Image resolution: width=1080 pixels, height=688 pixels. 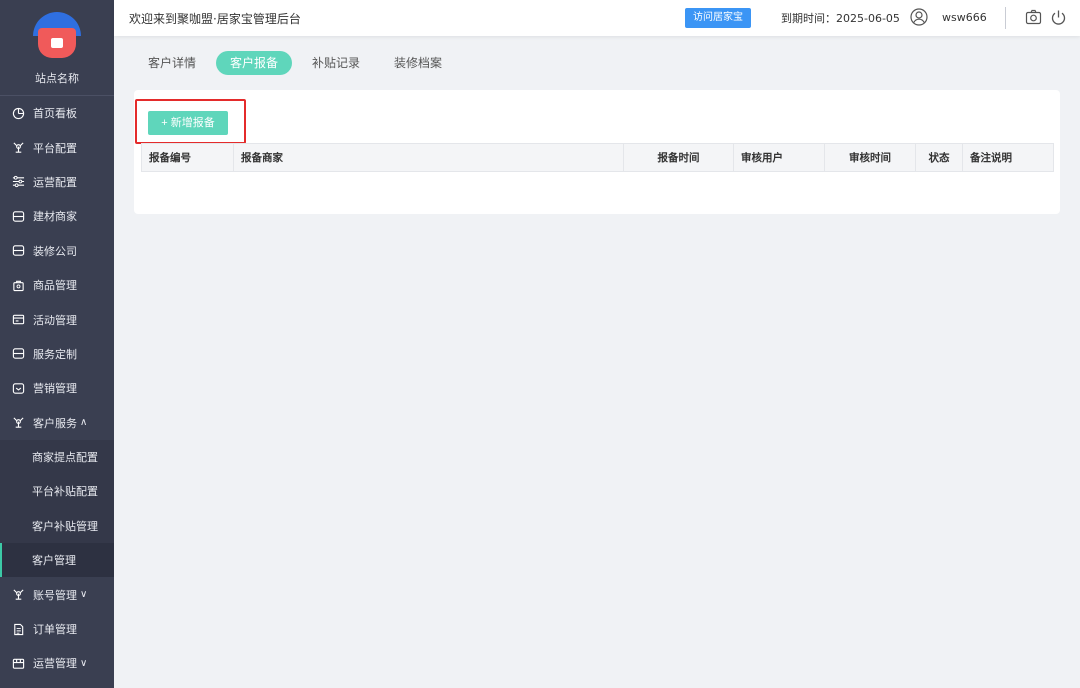 What do you see at coordinates (18, 388) in the screenshot?
I see `marketing-icon` at bounding box center [18, 388].